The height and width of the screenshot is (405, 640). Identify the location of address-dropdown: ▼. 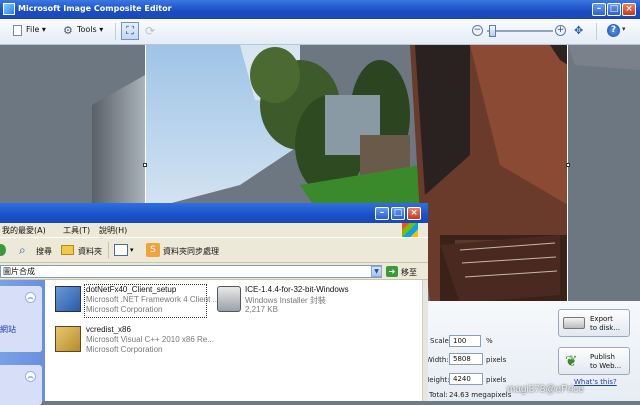
(376, 271).